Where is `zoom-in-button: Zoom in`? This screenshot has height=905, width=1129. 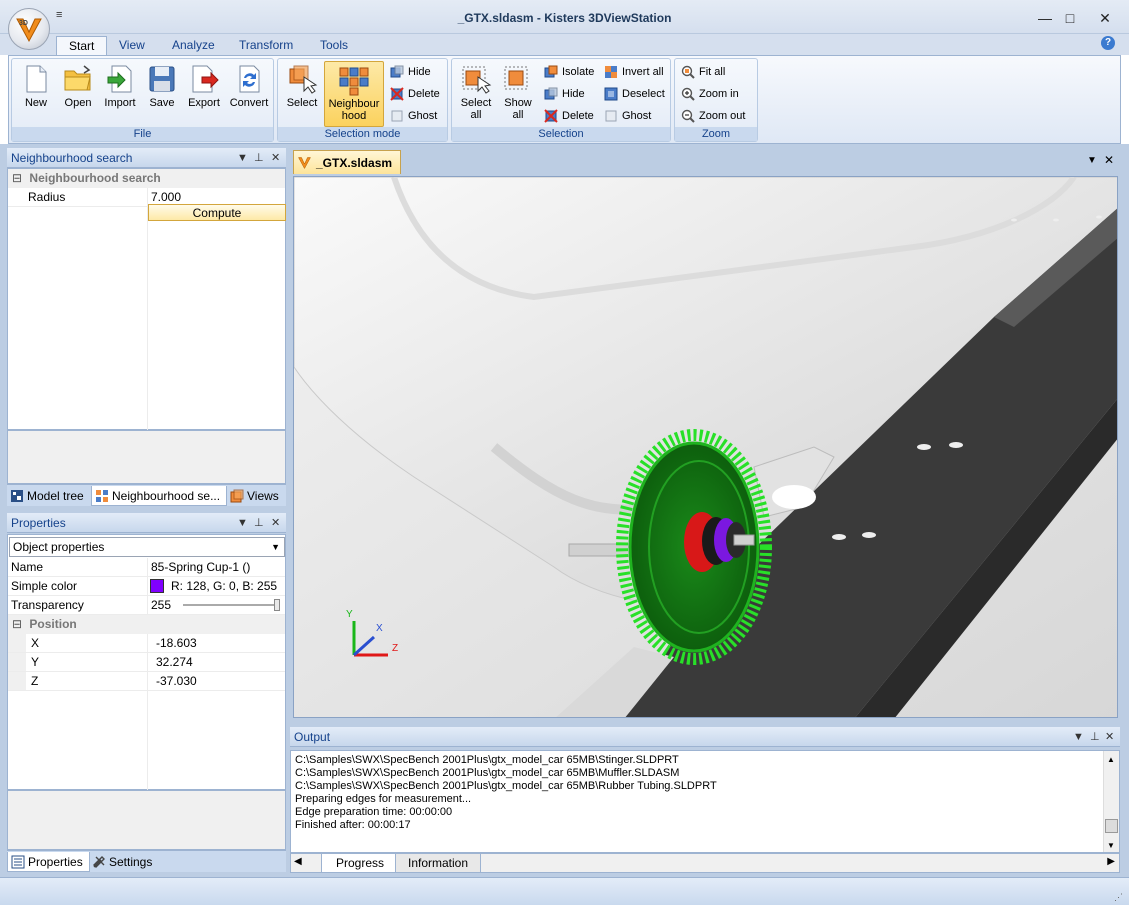 zoom-in-button: Zoom in is located at coordinates (709, 94).